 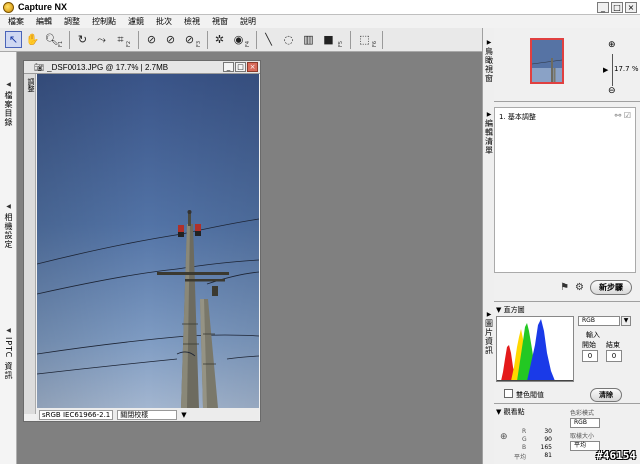 I want to click on g-label: G, so click(x=524, y=439).